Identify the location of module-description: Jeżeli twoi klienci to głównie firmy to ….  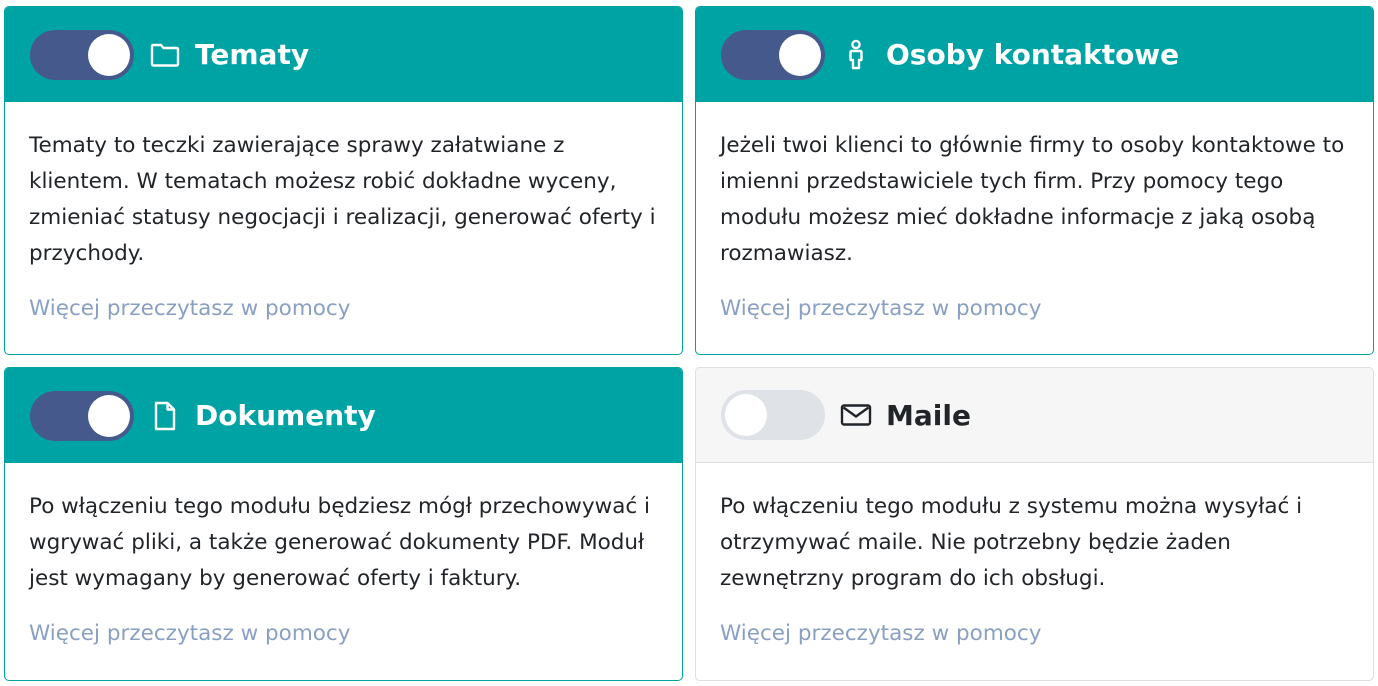
(1032, 199).